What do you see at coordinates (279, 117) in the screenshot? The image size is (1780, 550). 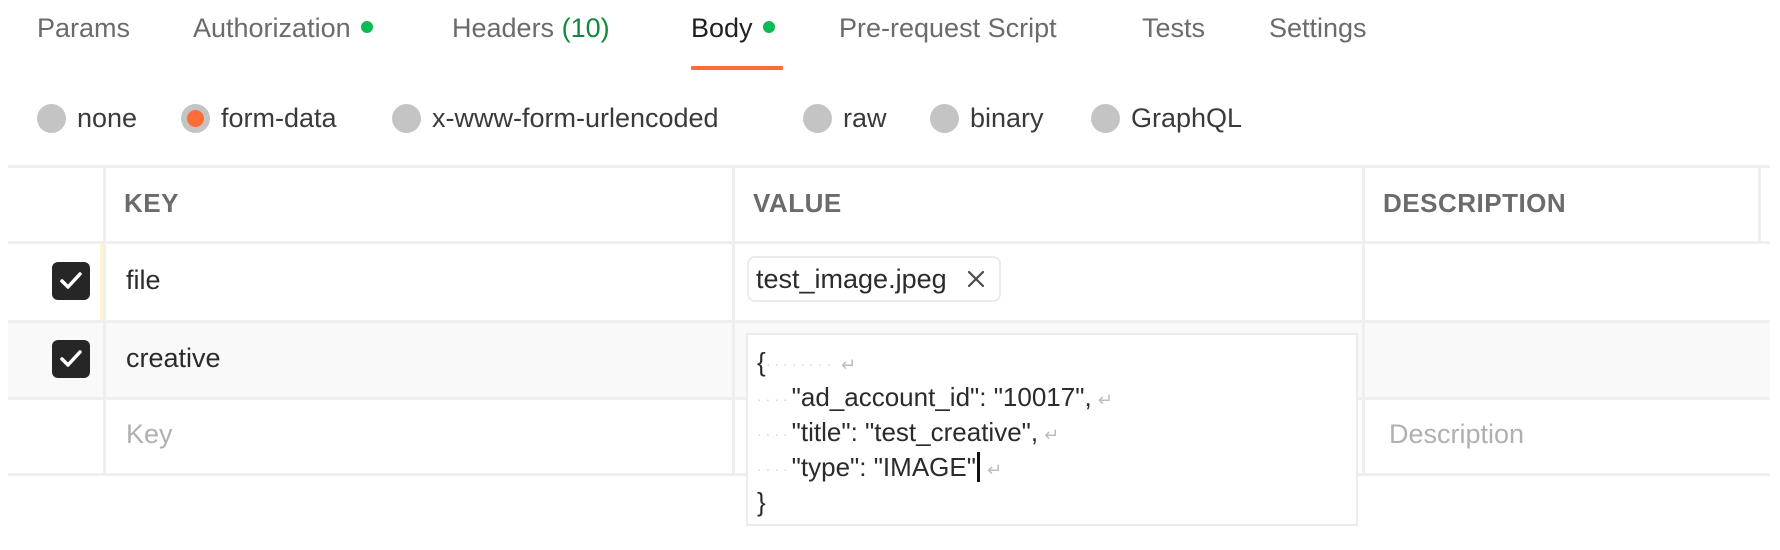 I see `radio-label: form-data` at bounding box center [279, 117].